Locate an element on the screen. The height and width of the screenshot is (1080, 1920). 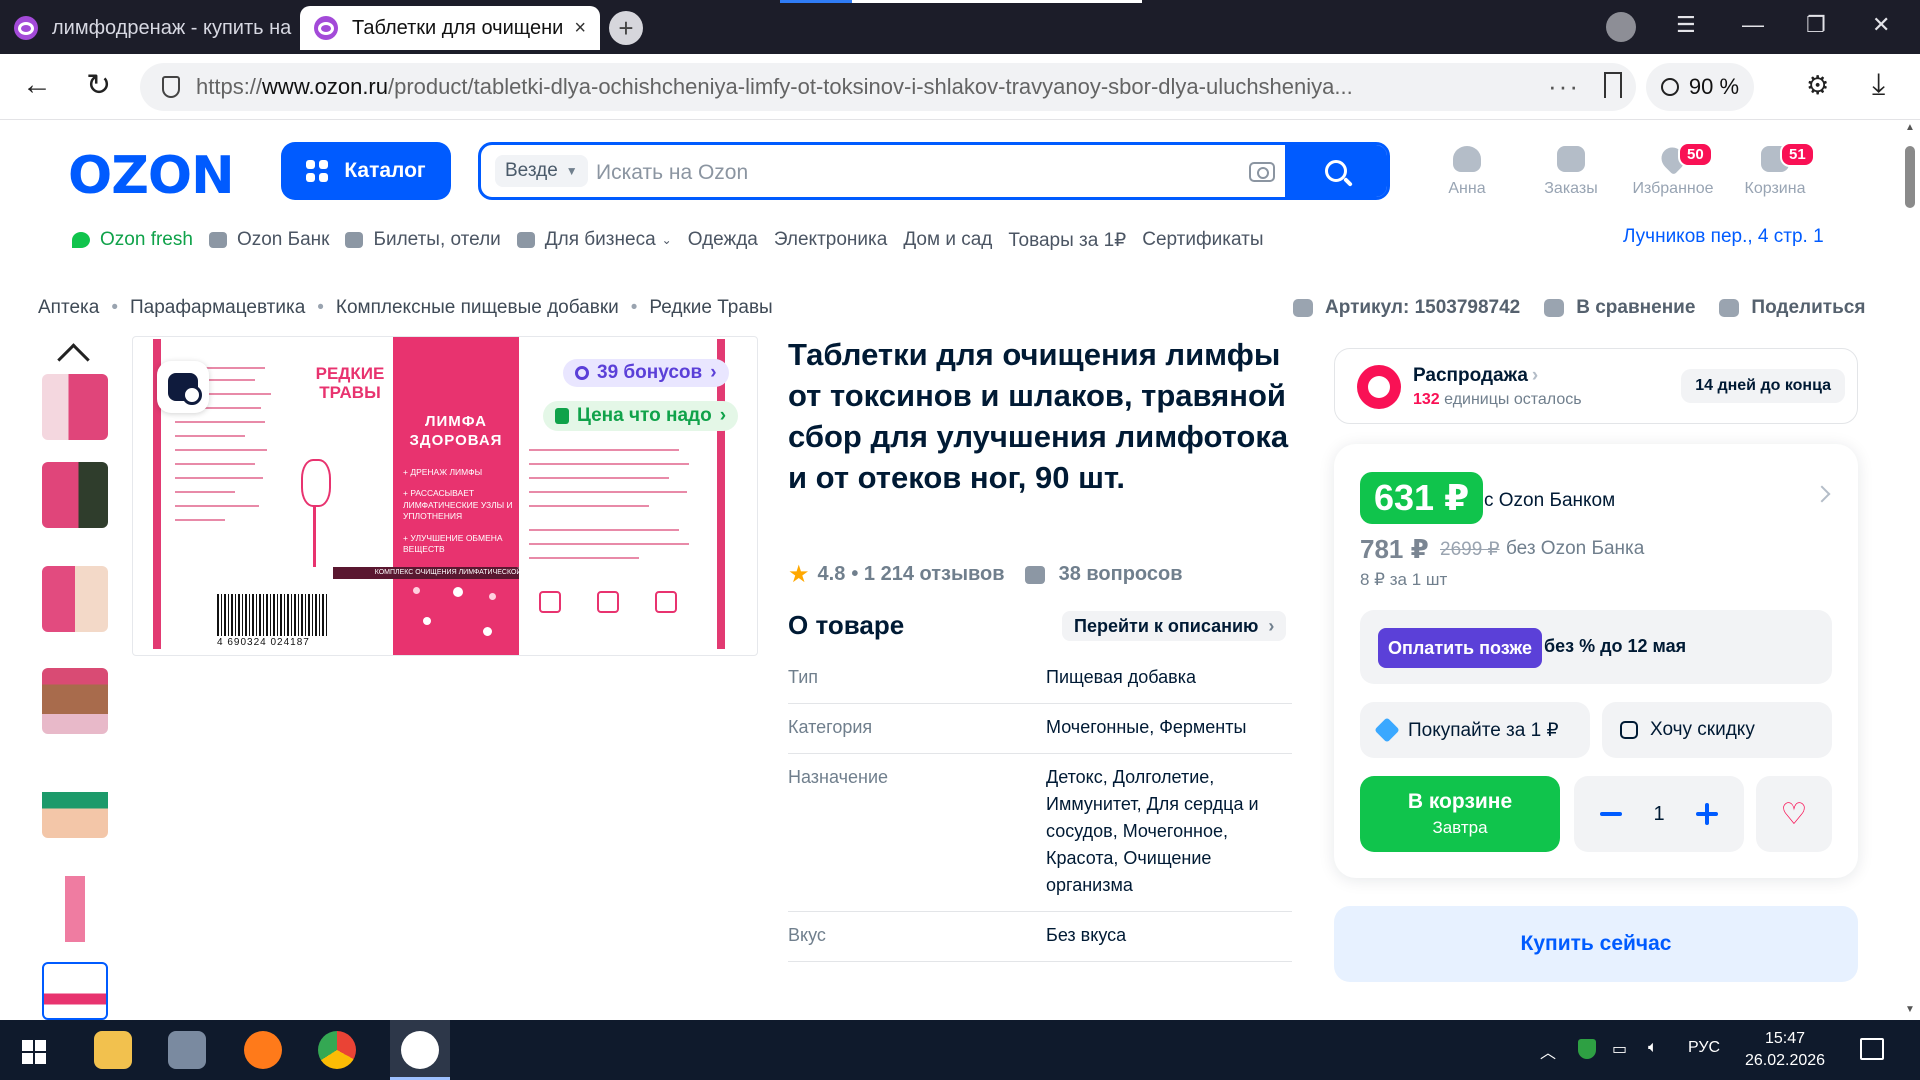
pay-later-block: Оплатить позже без % до 12 мая is located at coordinates (1596, 647).